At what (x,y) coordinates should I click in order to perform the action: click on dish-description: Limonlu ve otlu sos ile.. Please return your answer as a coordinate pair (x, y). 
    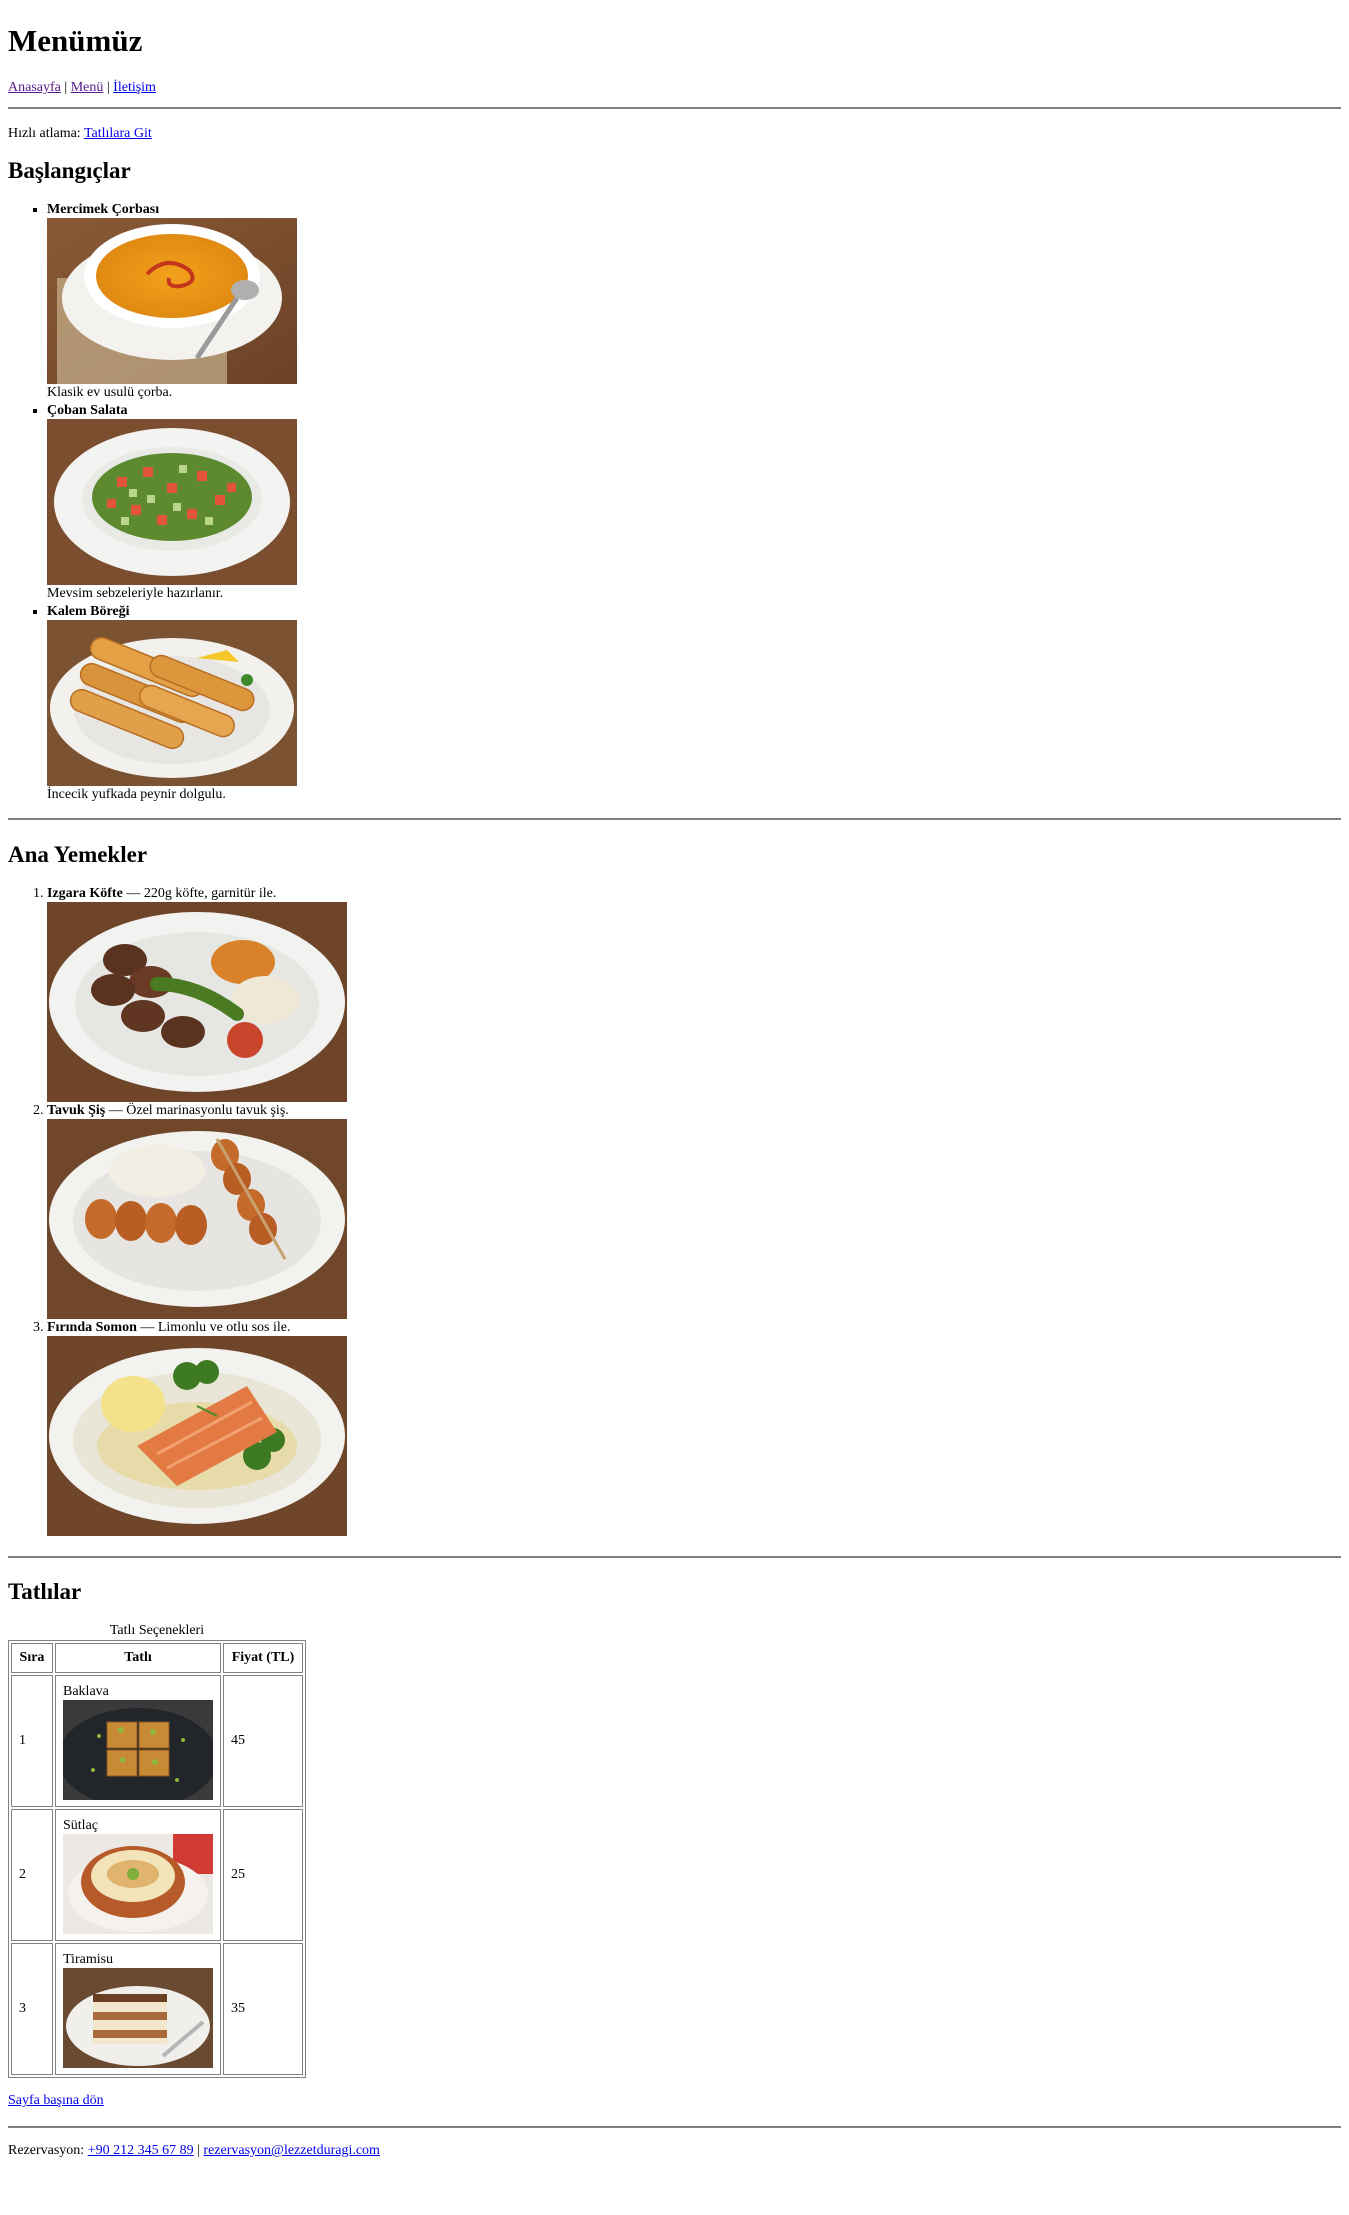
    Looking at the image, I should click on (224, 1327).